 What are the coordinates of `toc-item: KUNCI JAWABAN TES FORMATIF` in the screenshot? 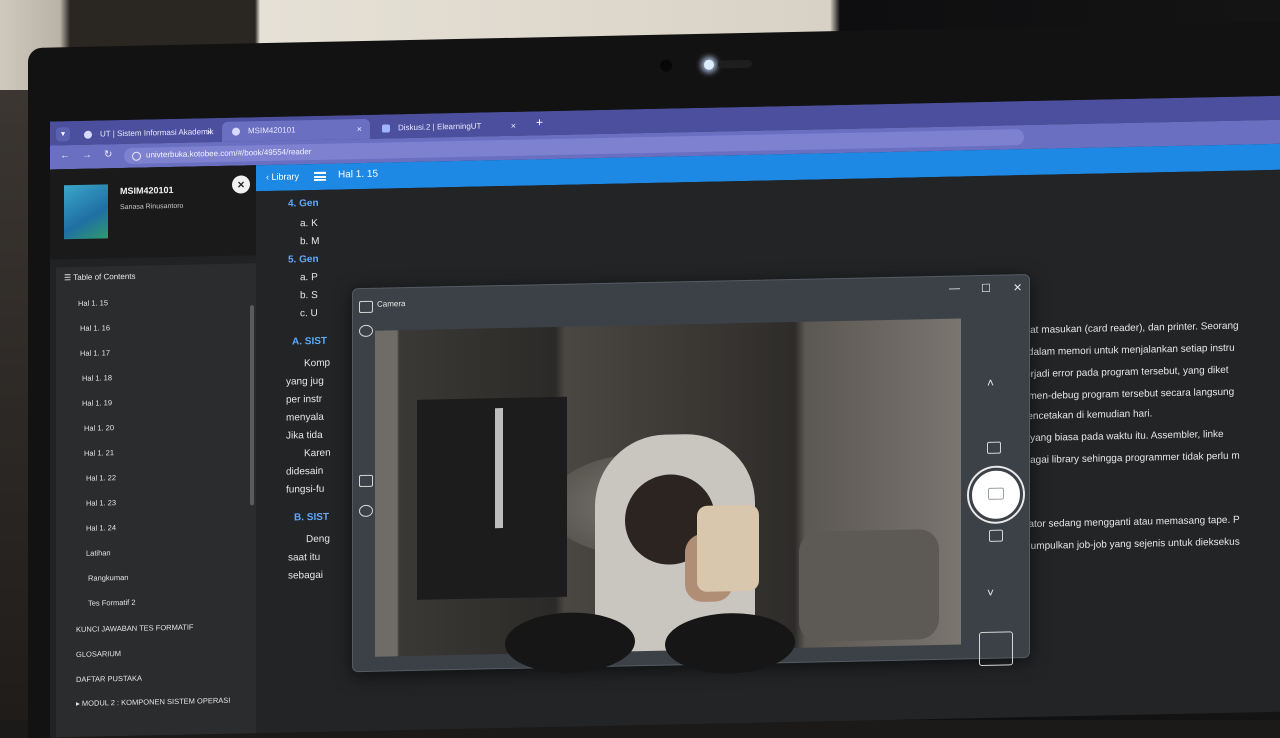 It's located at (135, 628).